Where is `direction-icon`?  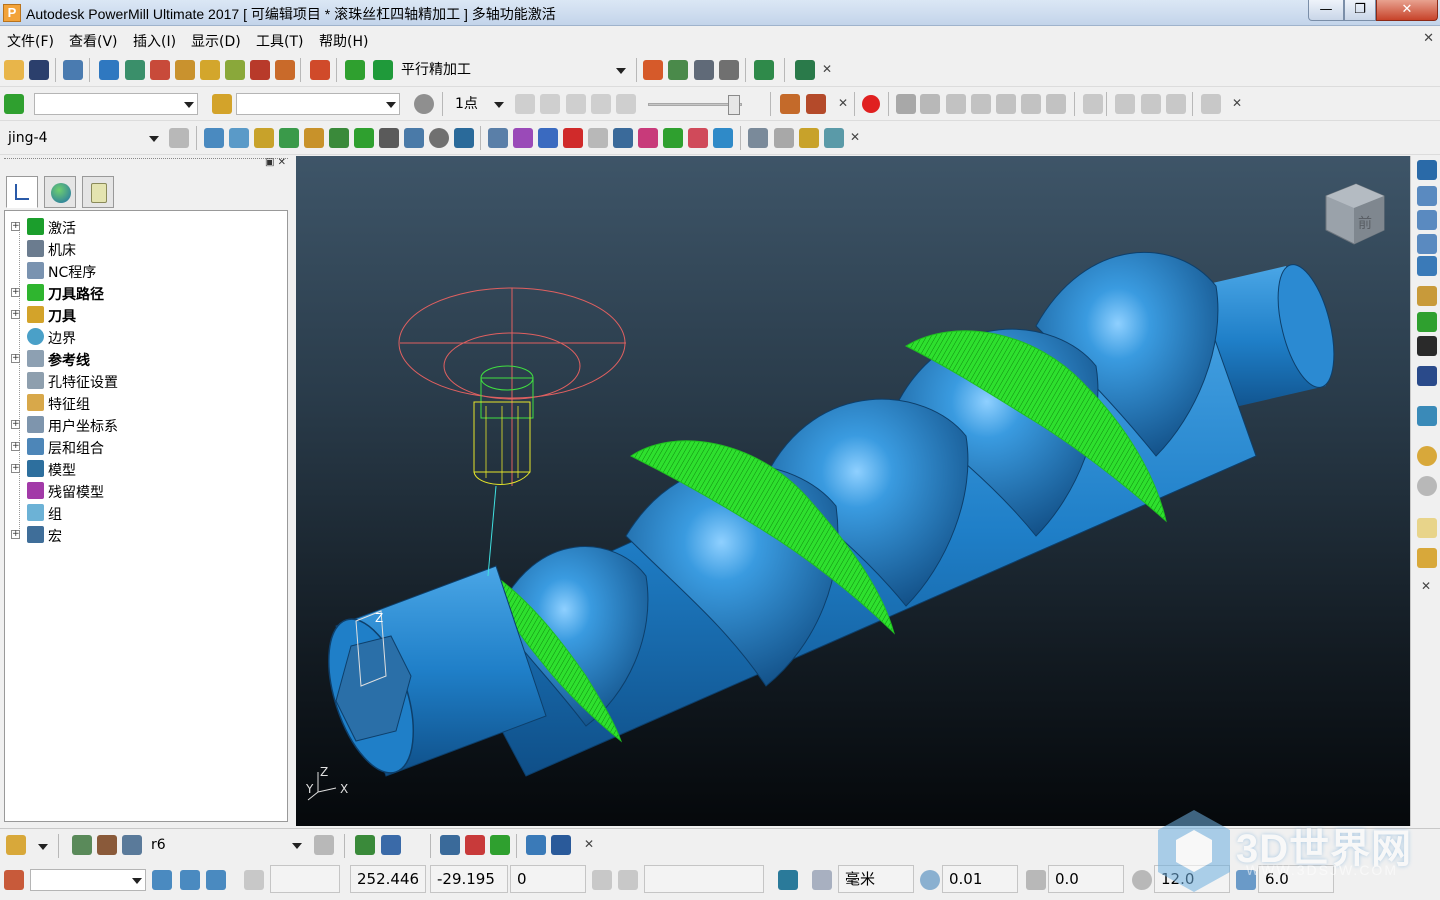 direction-icon is located at coordinates (673, 138).